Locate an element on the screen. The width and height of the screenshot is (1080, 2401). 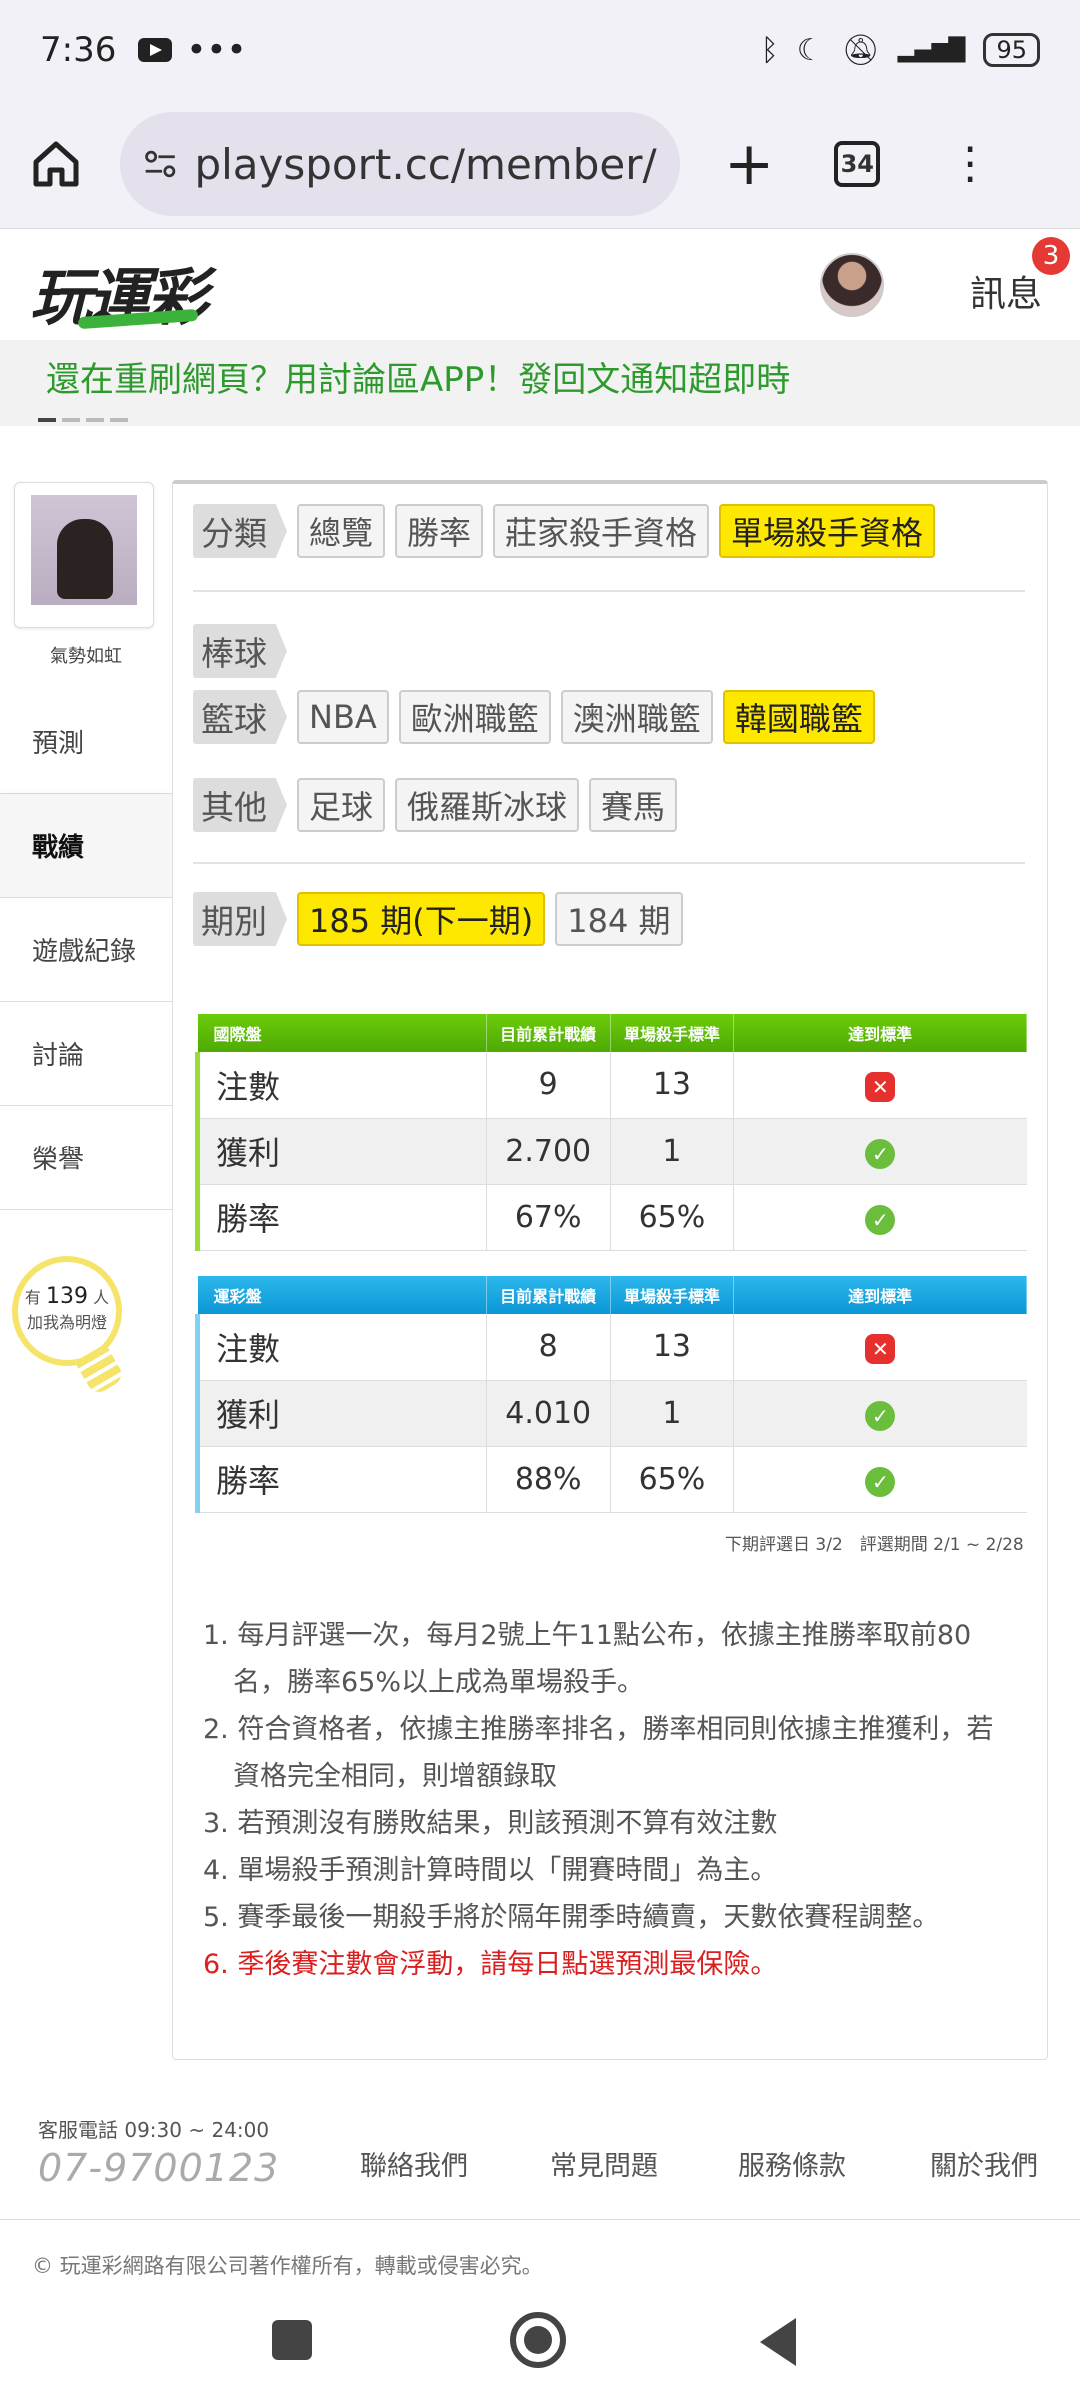
battery-icon: 95 is located at coordinates (1011, 50).